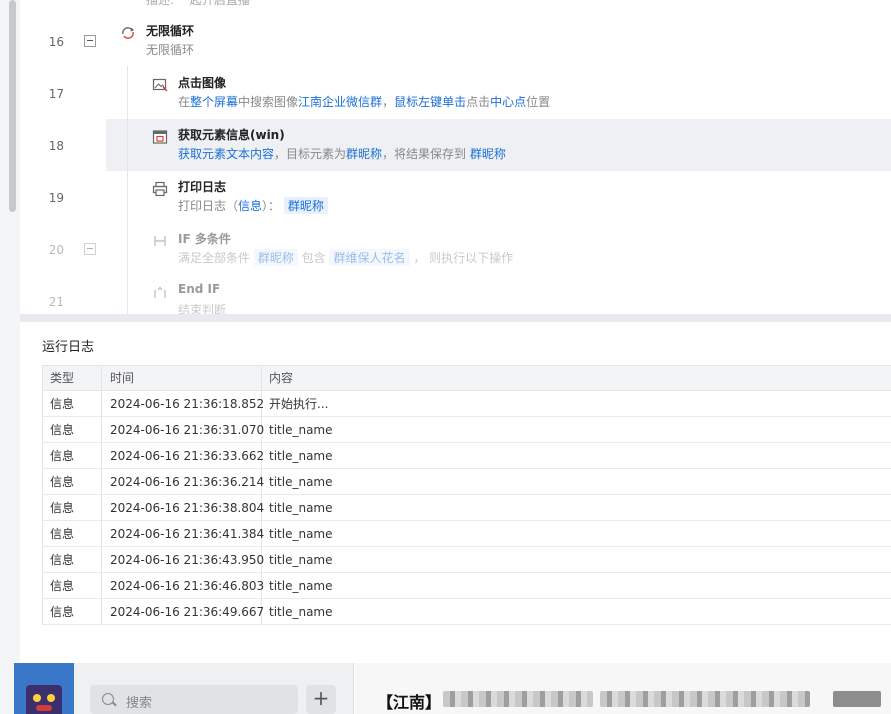 This screenshot has width=891, height=714. Describe the element at coordinates (273, 206) in the screenshot. I see `desc-text: ）：` at that location.